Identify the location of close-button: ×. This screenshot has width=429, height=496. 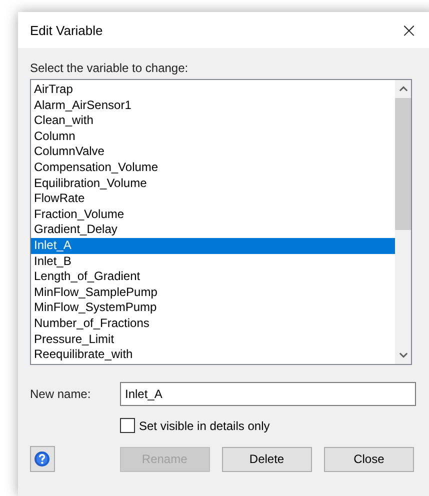
(409, 30).